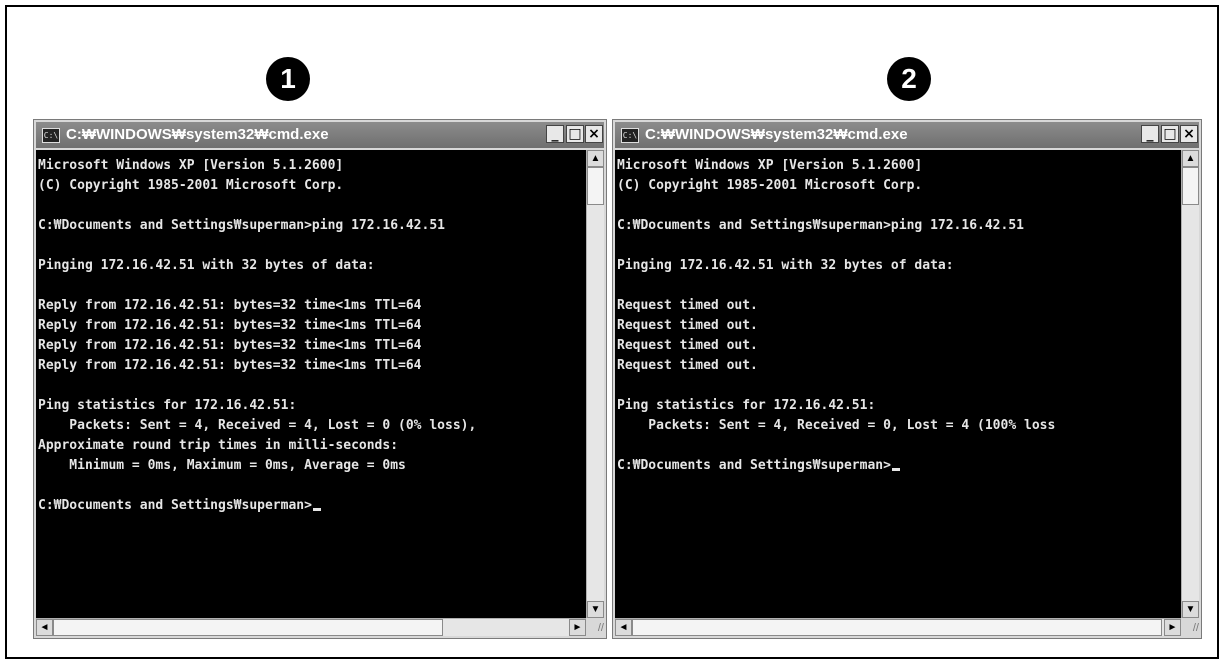  What do you see at coordinates (909, 79) in the screenshot?
I see `step-marker-2: 2` at bounding box center [909, 79].